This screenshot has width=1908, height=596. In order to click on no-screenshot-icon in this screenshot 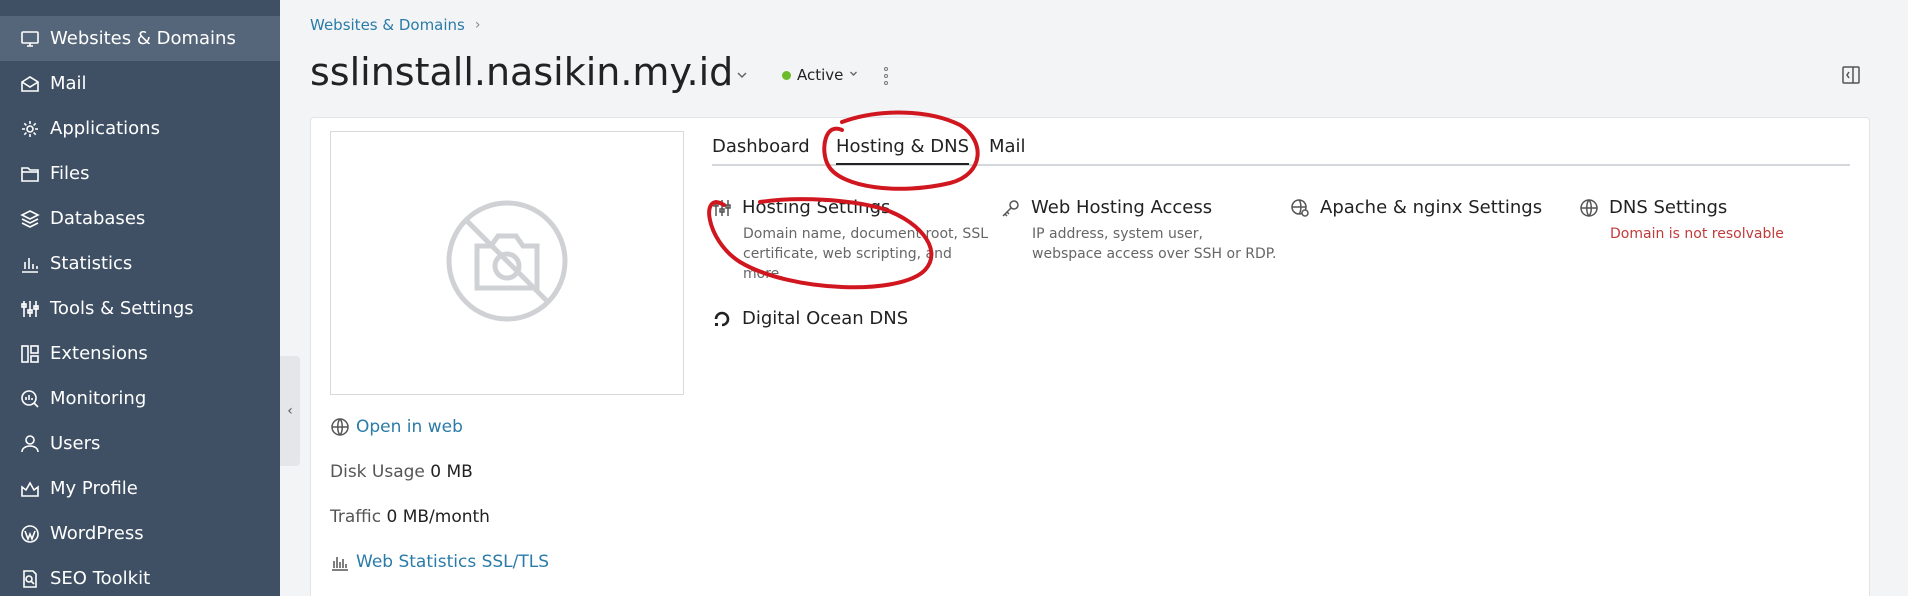, I will do `click(507, 263)`.